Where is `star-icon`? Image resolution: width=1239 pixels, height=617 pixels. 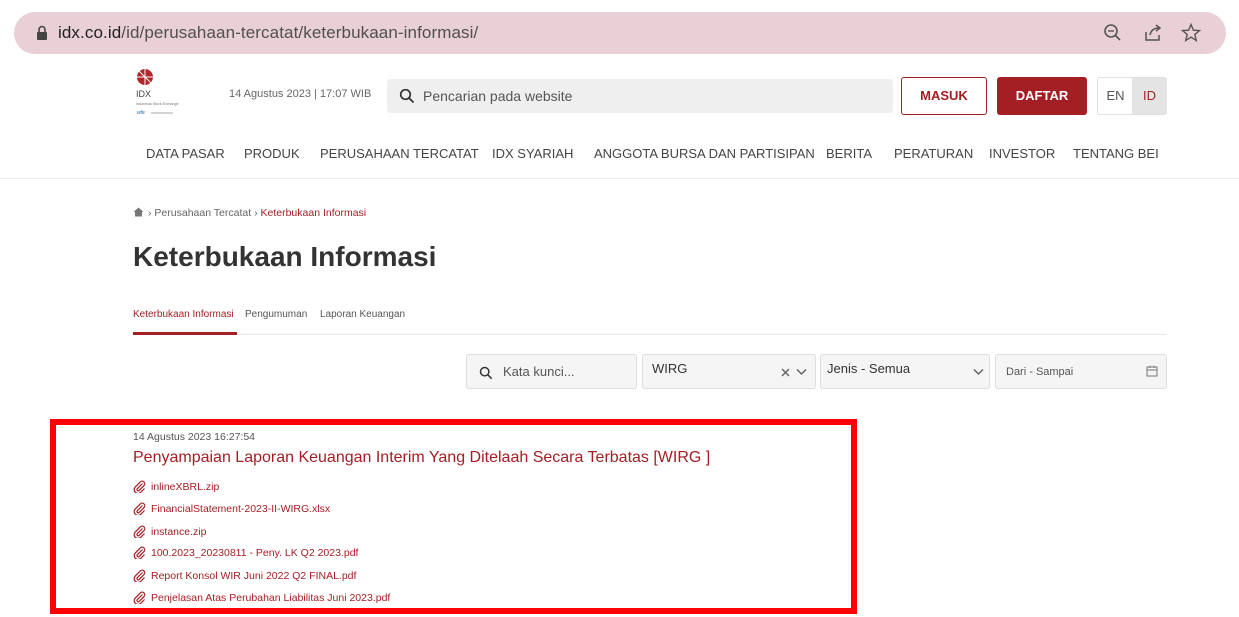
star-icon is located at coordinates (1191, 33).